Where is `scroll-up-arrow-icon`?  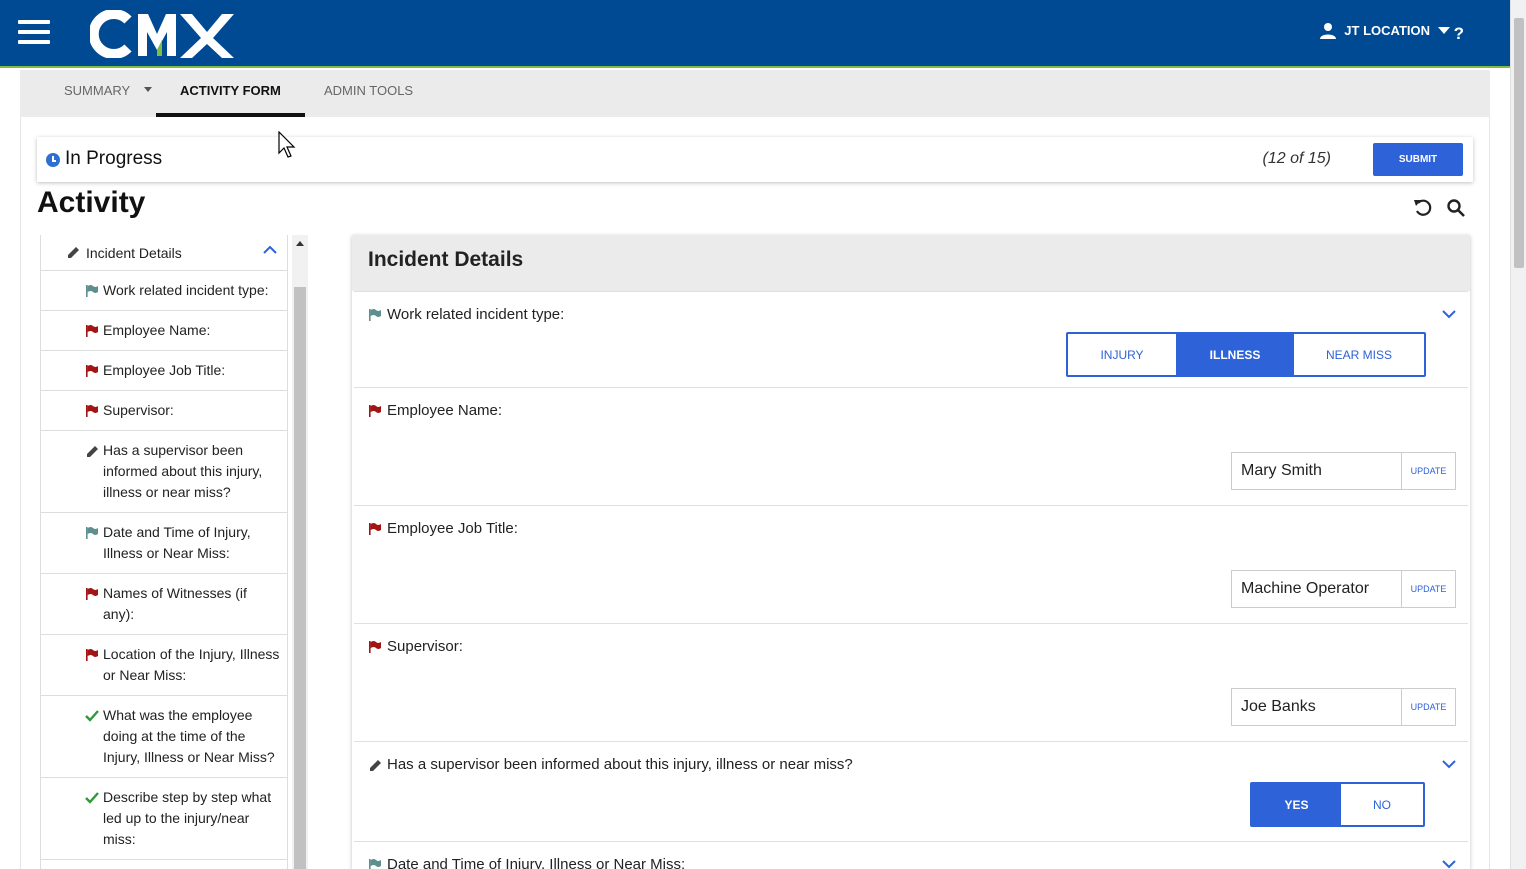
scroll-up-arrow-icon is located at coordinates (300, 243).